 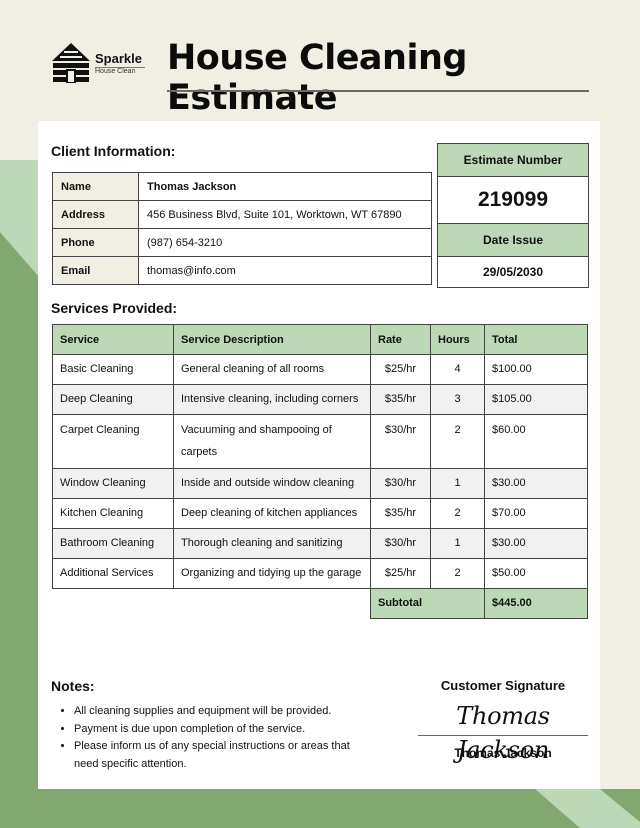 What do you see at coordinates (503, 685) in the screenshot?
I see `signature-label: Customer Signature` at bounding box center [503, 685].